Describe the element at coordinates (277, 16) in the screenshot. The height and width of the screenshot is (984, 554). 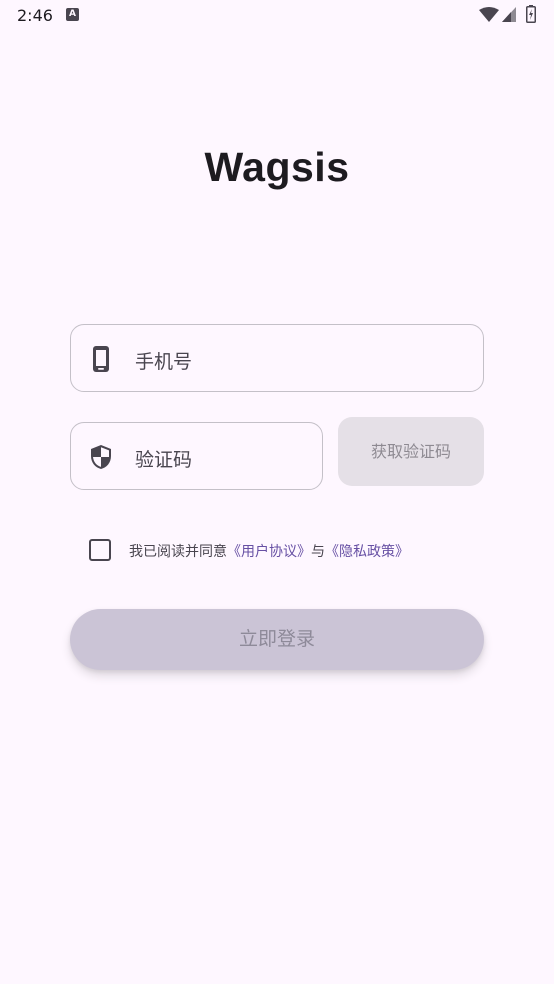
I see `status-bar: 2:46 A` at that location.